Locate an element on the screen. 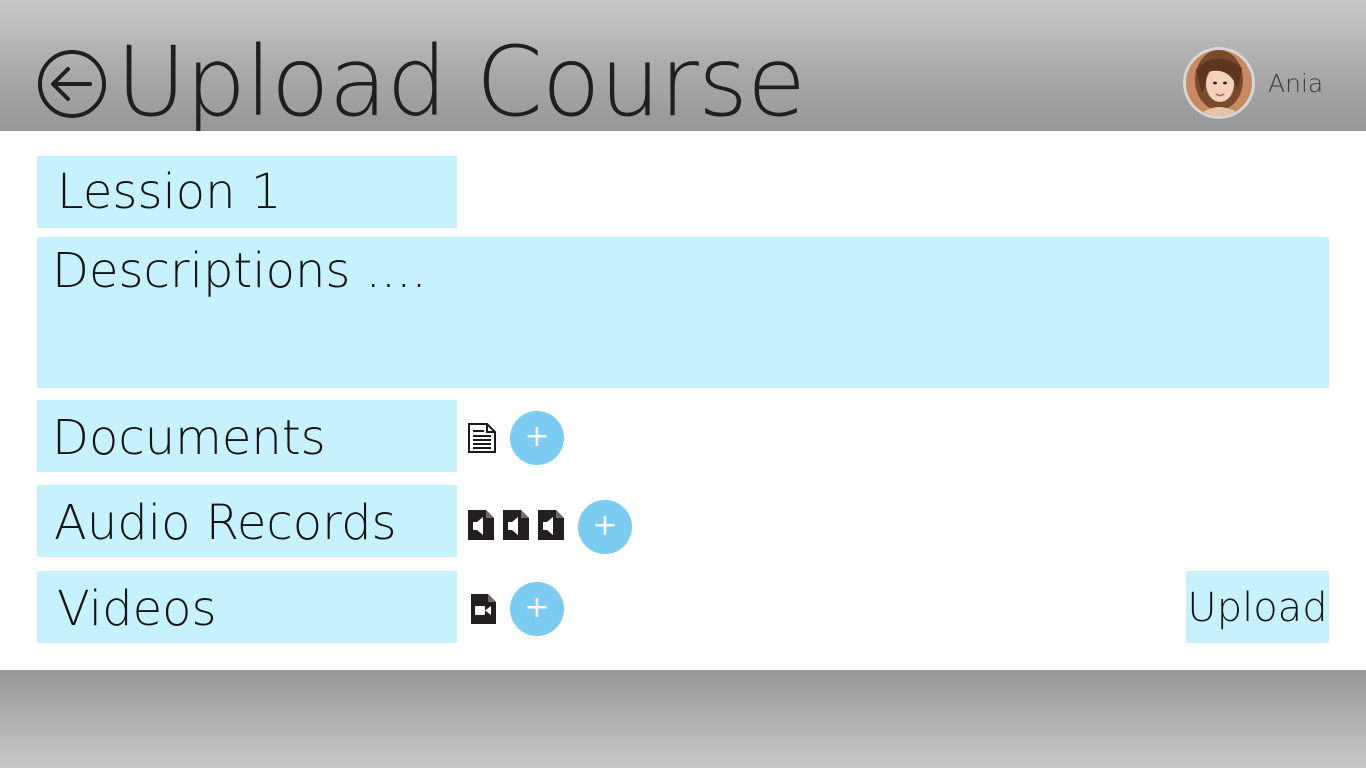 The image size is (1366, 768). add-video-button: + is located at coordinates (537, 609).